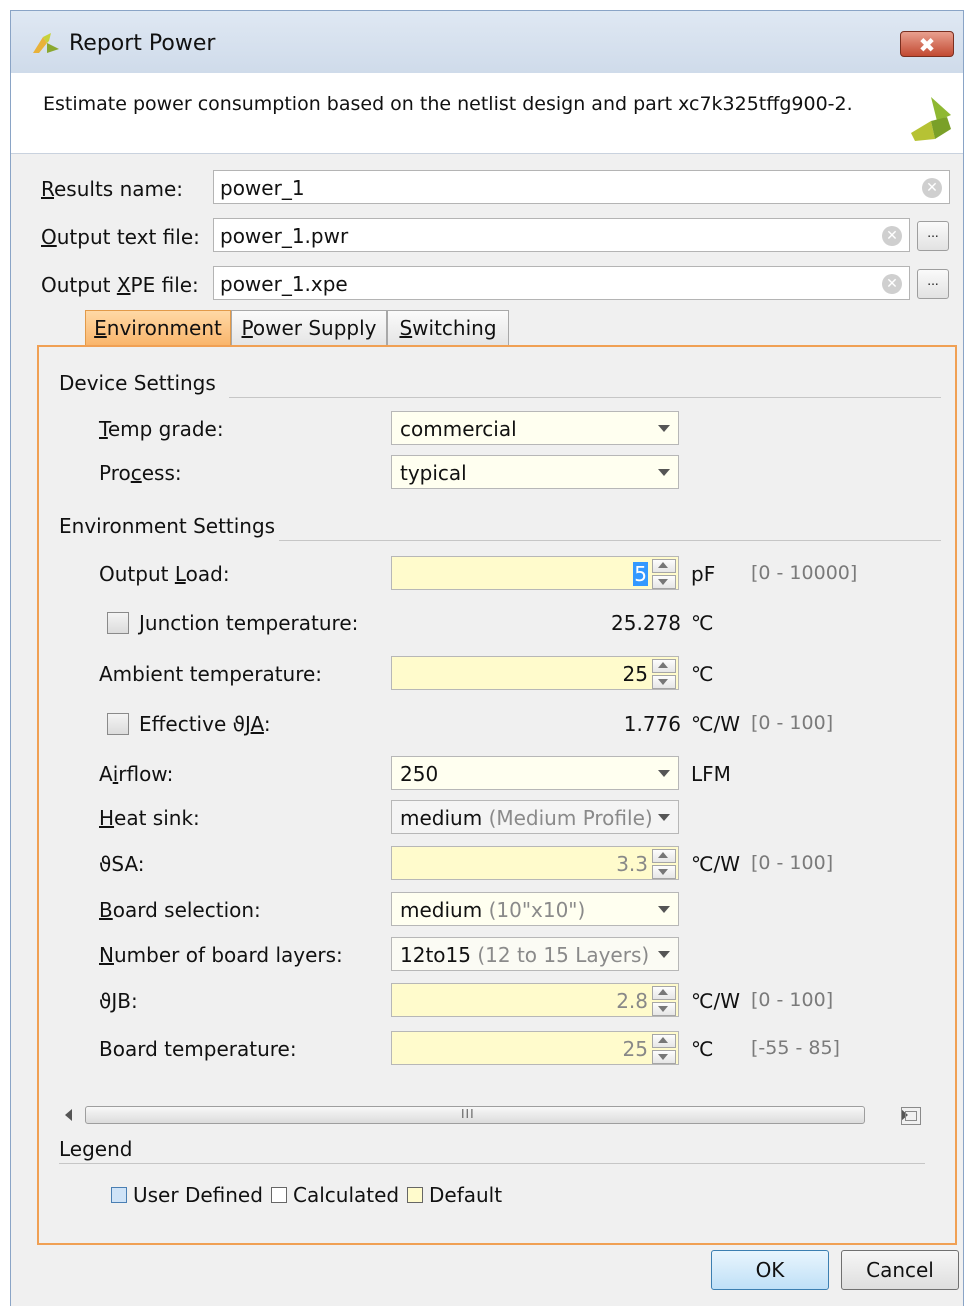 The image size is (966, 1308). Describe the element at coordinates (535, 817) in the screenshot. I see `heat-sink-select: medium (Medium Profile)` at that location.